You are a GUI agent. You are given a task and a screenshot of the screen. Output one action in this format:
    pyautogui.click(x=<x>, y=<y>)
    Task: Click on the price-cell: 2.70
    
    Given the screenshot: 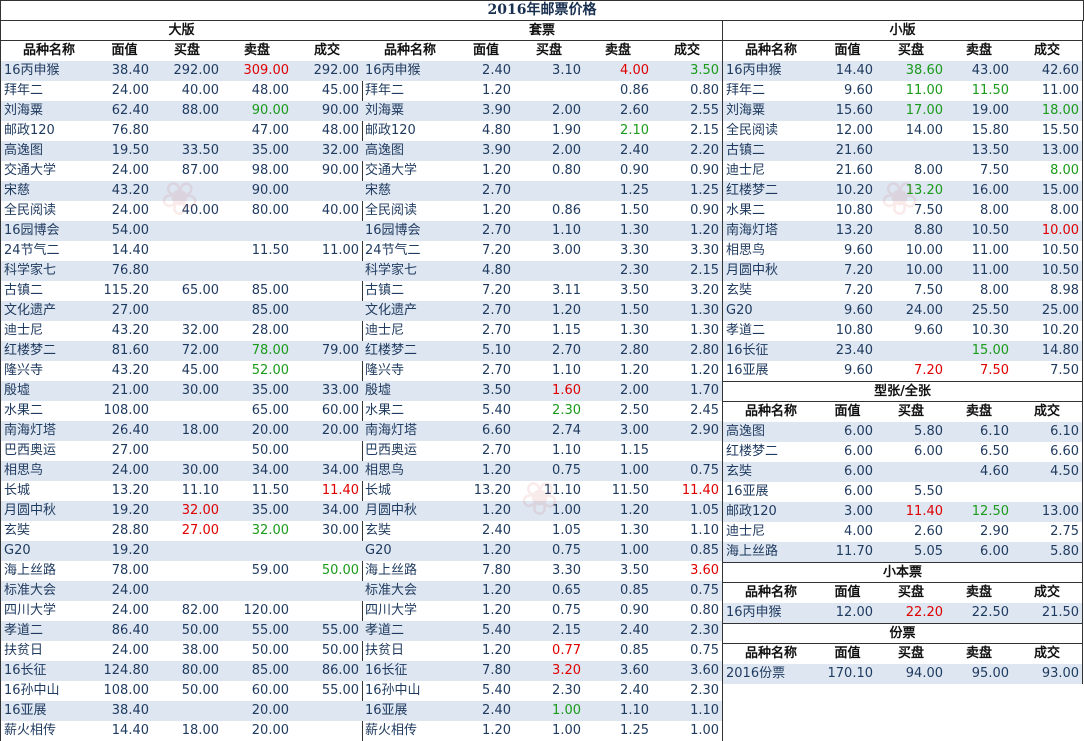 What is the action you would take?
    pyautogui.click(x=486, y=231)
    